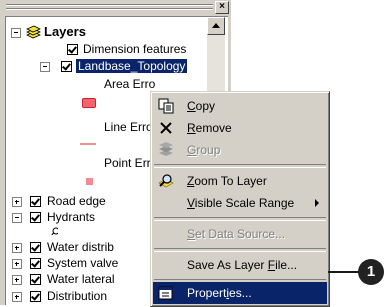 This screenshot has height=307, width=389. I want to click on legend-label: Point Err, so click(127, 163).